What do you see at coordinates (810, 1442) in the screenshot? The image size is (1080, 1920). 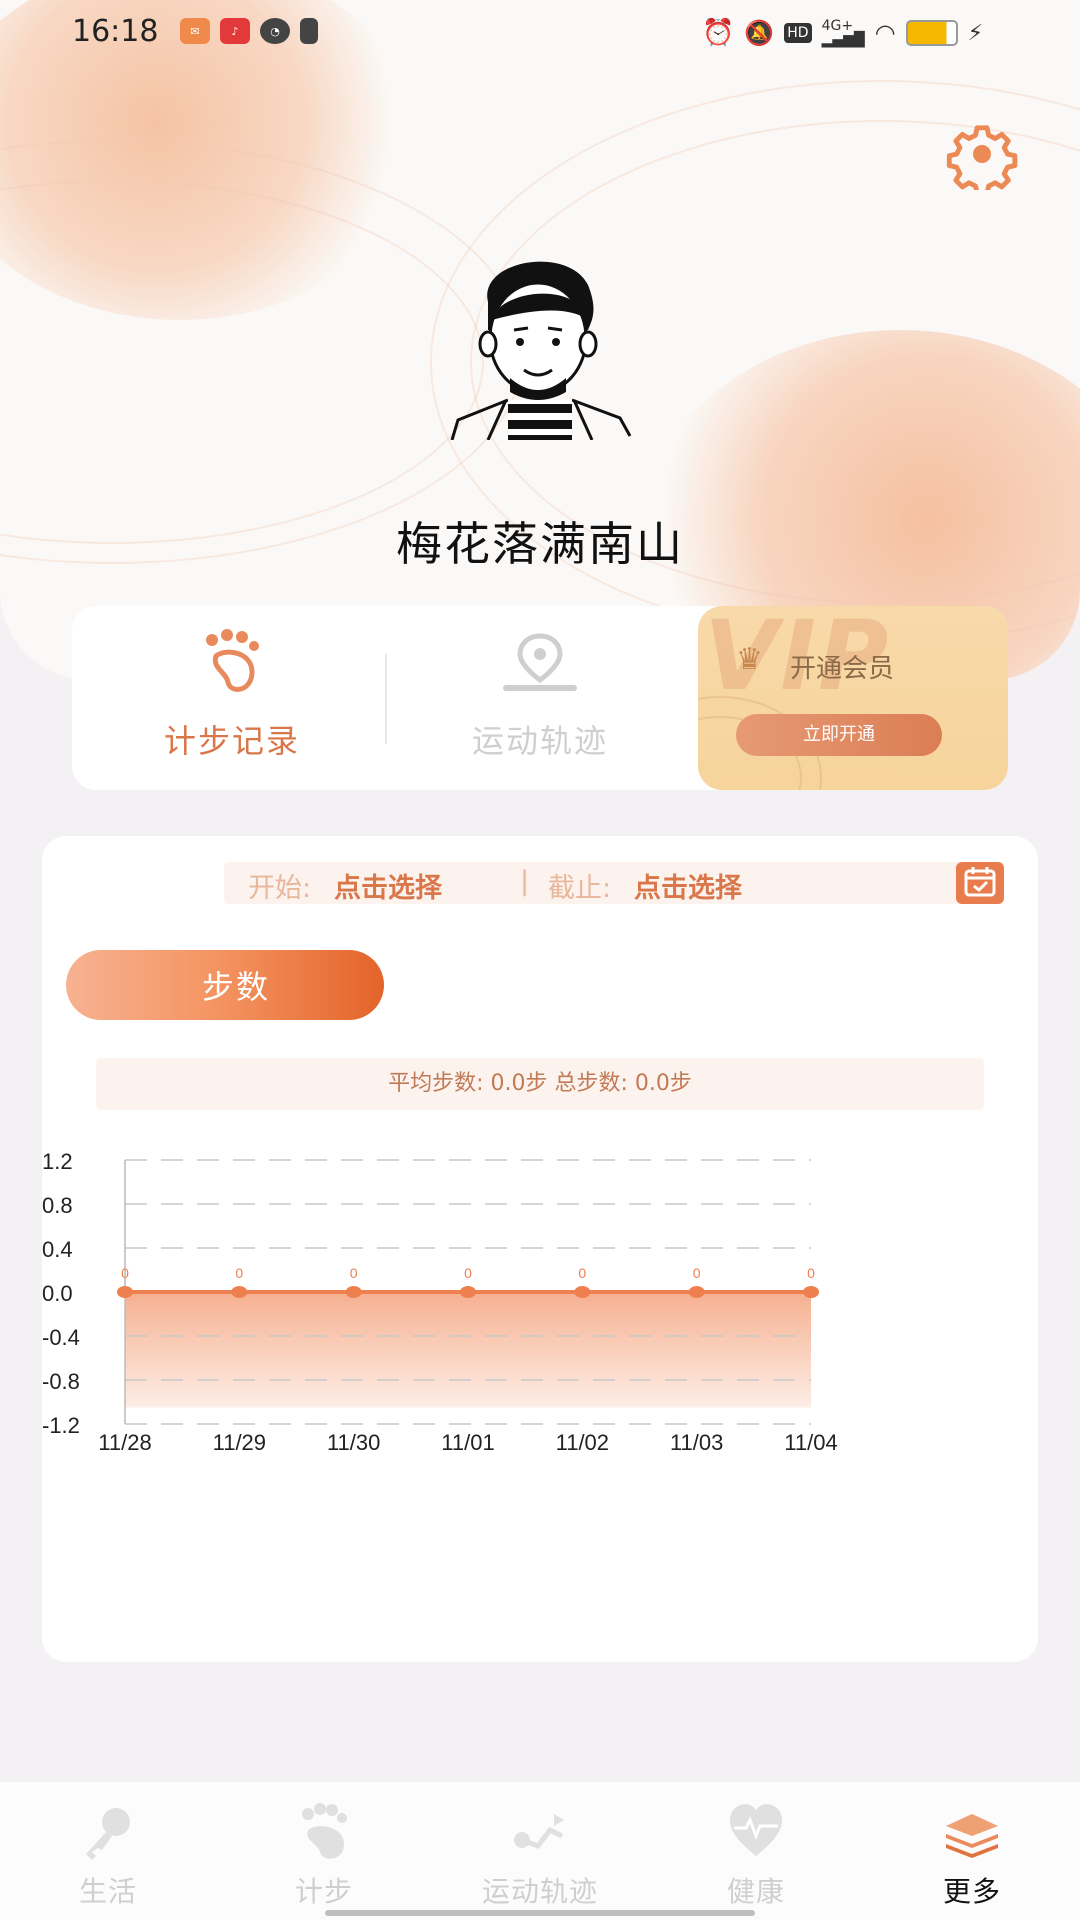 I see `x-tick-label: 11/04` at bounding box center [810, 1442].